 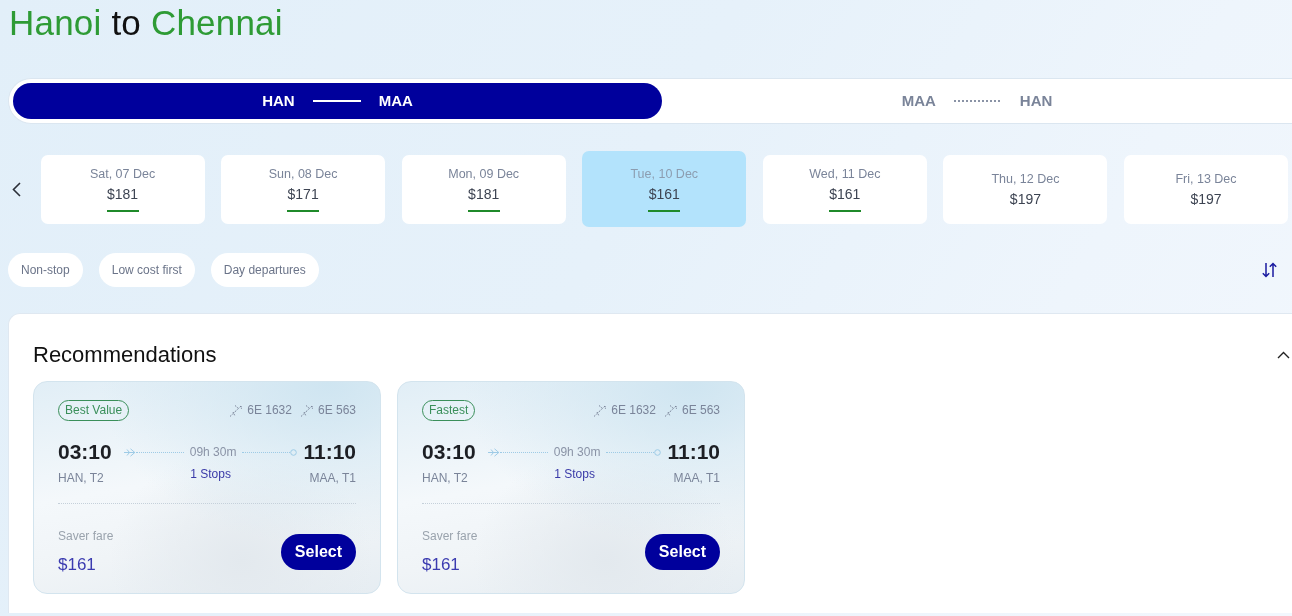 I want to click on route-tab: MAA HAN, so click(x=976, y=101).